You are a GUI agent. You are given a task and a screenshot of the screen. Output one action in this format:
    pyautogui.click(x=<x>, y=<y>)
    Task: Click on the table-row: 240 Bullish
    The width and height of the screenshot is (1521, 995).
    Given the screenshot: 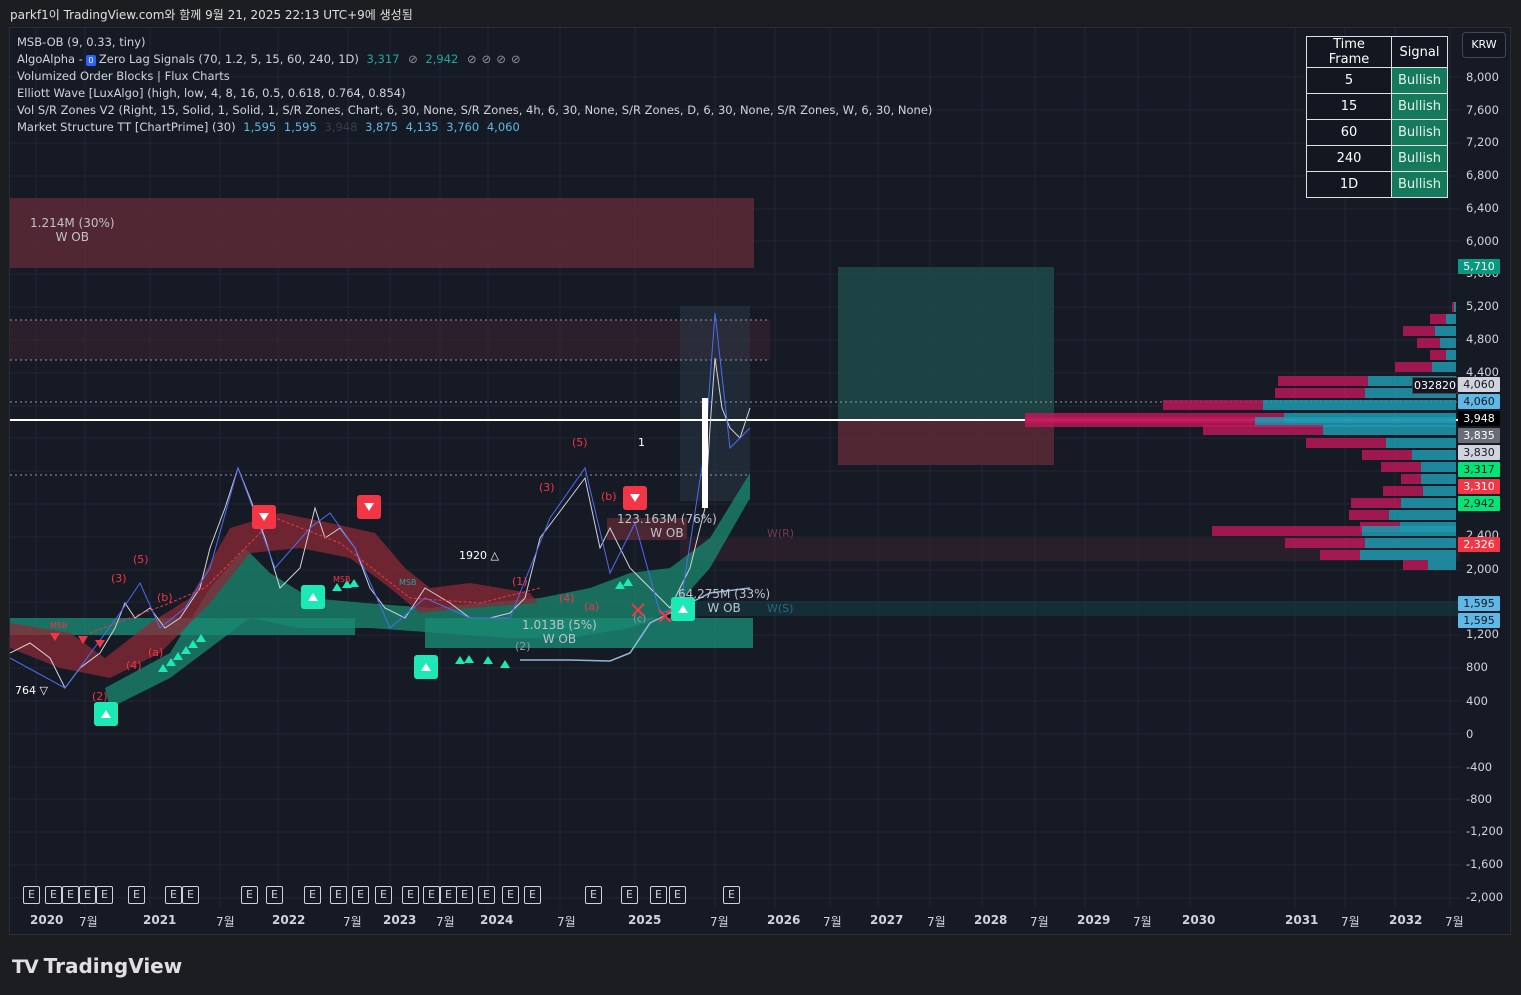 What is the action you would take?
    pyautogui.click(x=1377, y=158)
    